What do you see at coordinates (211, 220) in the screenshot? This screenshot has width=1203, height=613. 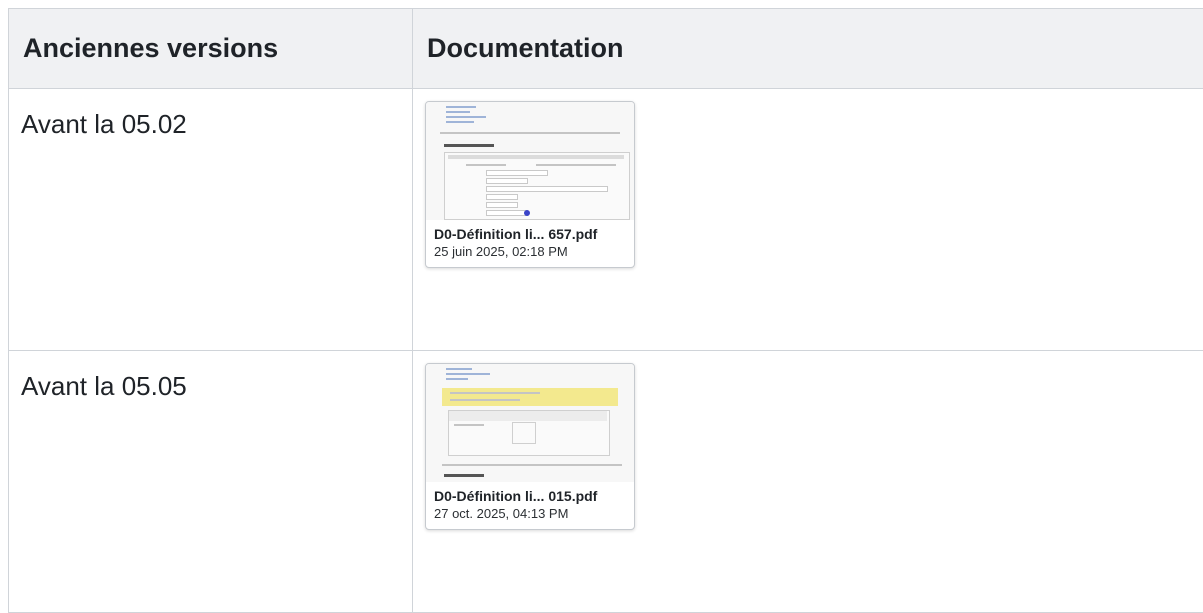 I see `version-label: Avant la 05.02` at bounding box center [211, 220].